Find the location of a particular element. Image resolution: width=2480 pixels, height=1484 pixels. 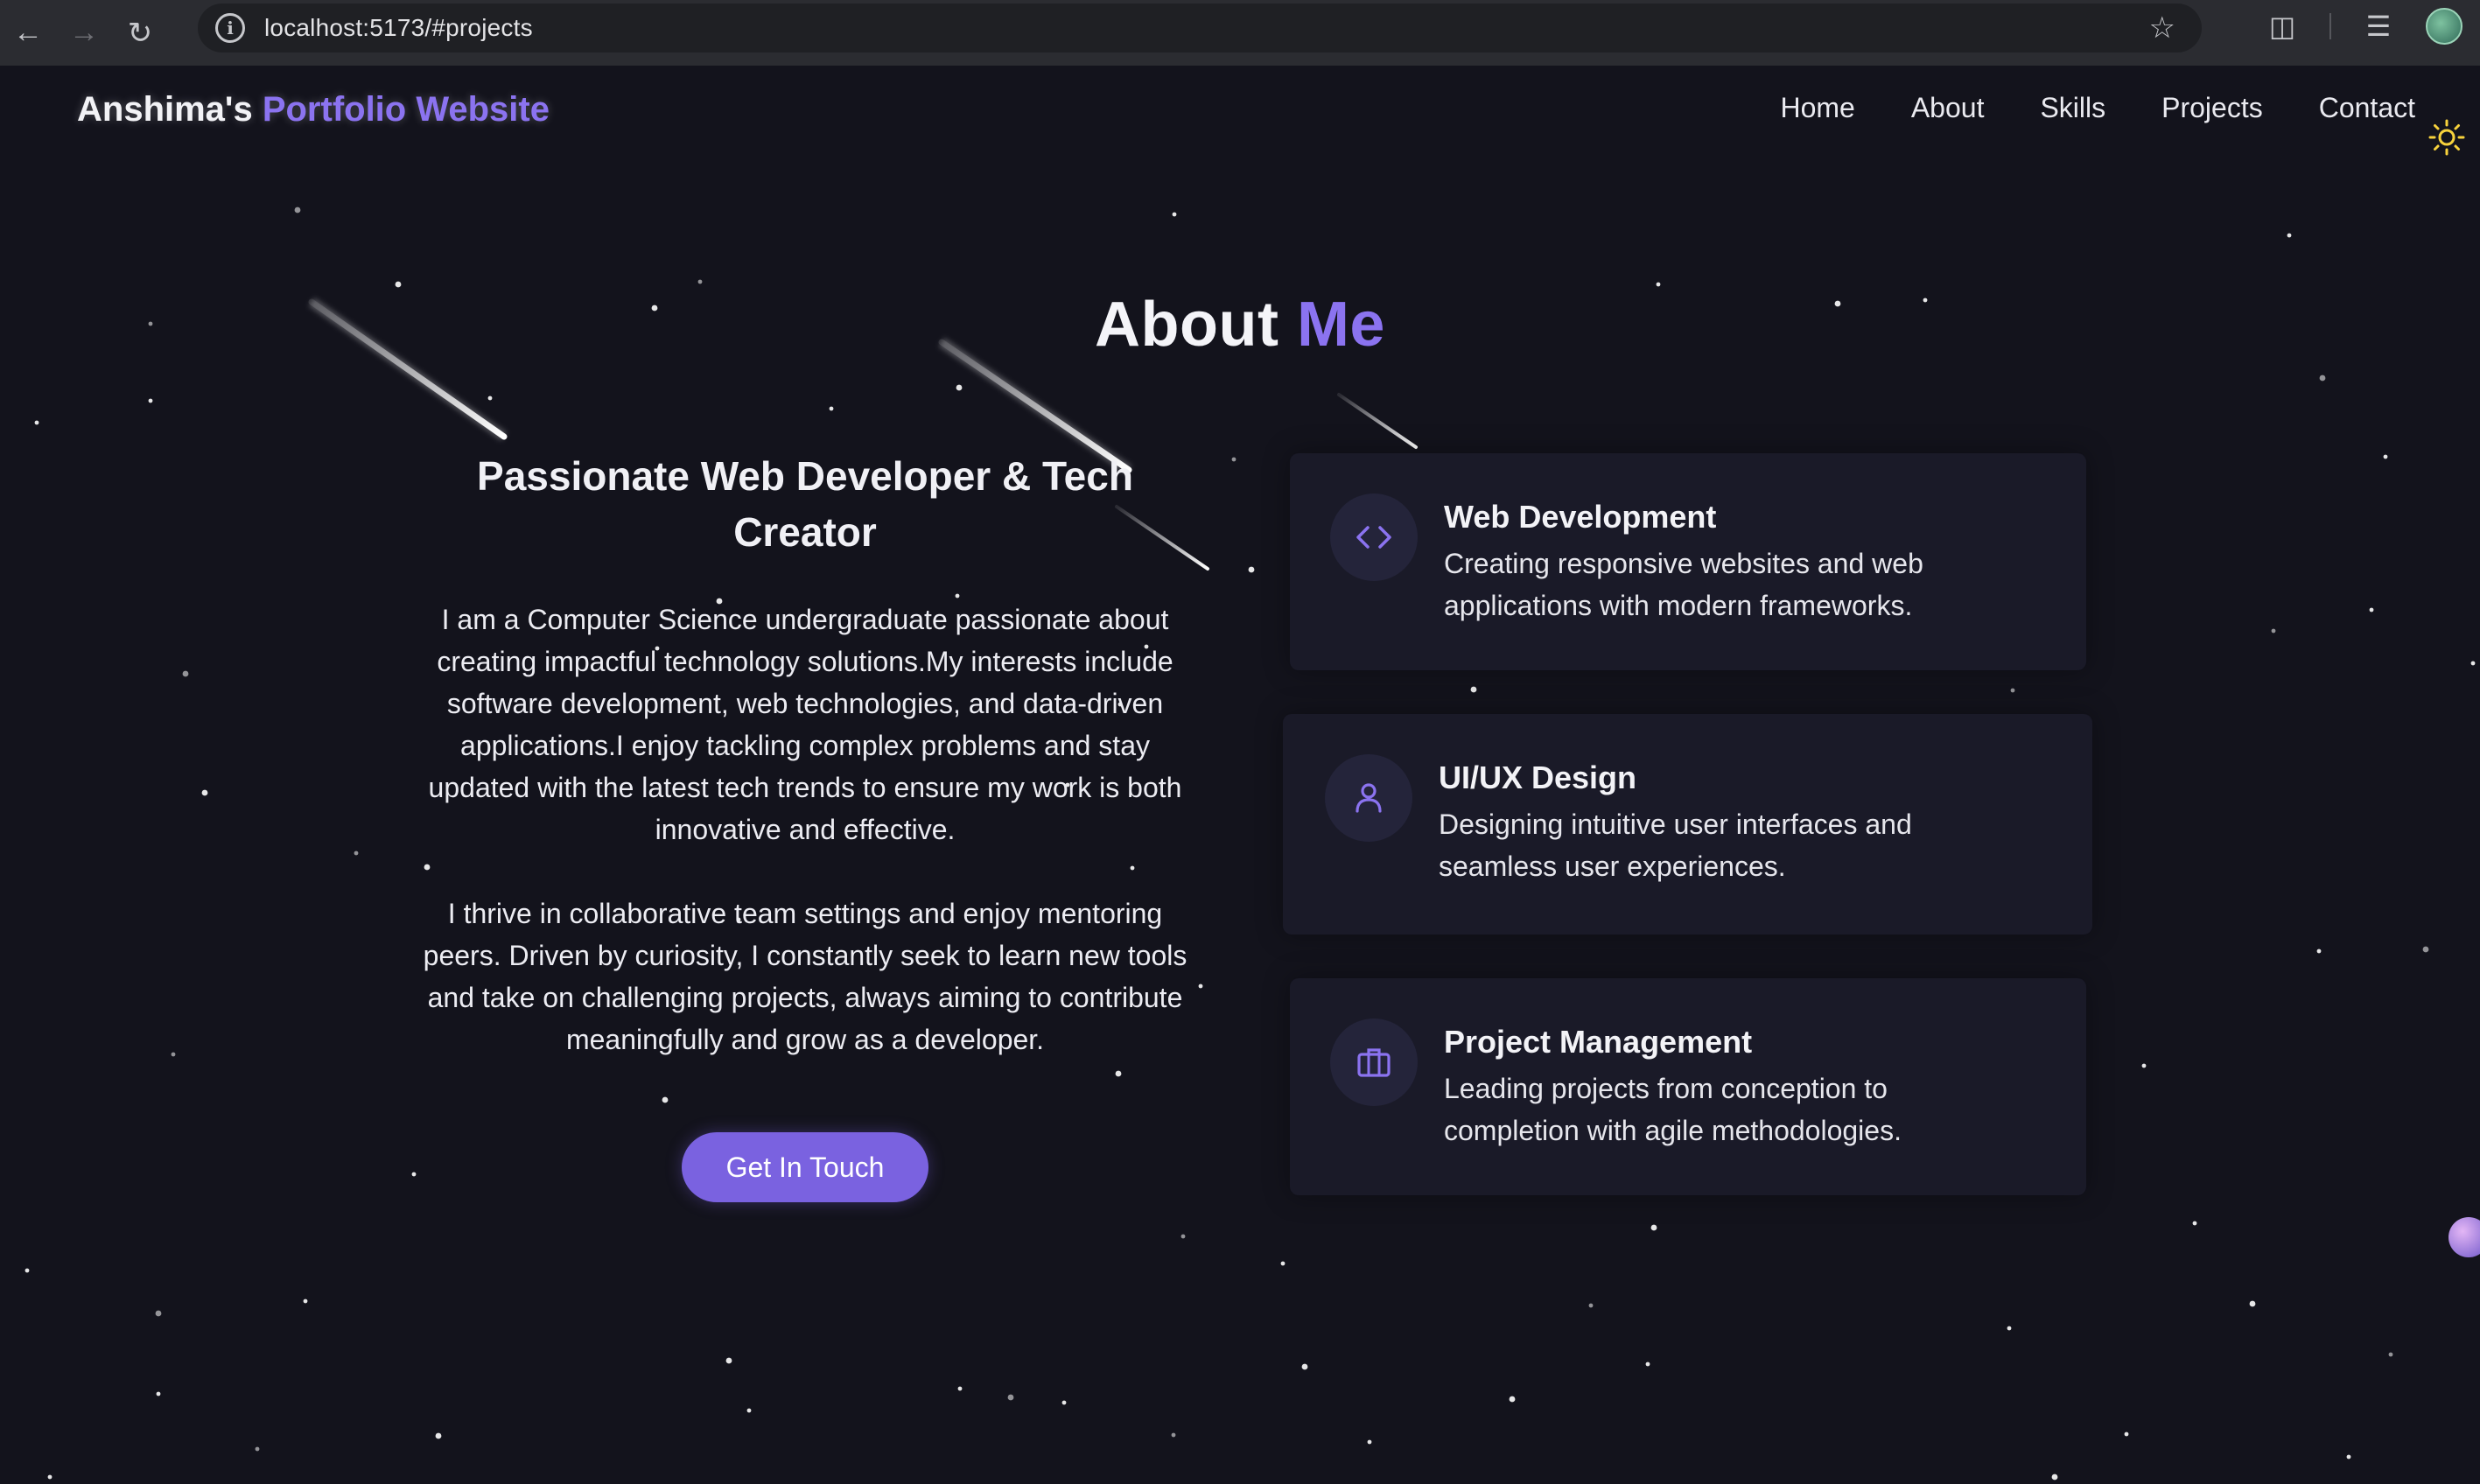

arrow-left-icon: ← is located at coordinates (28, 32).